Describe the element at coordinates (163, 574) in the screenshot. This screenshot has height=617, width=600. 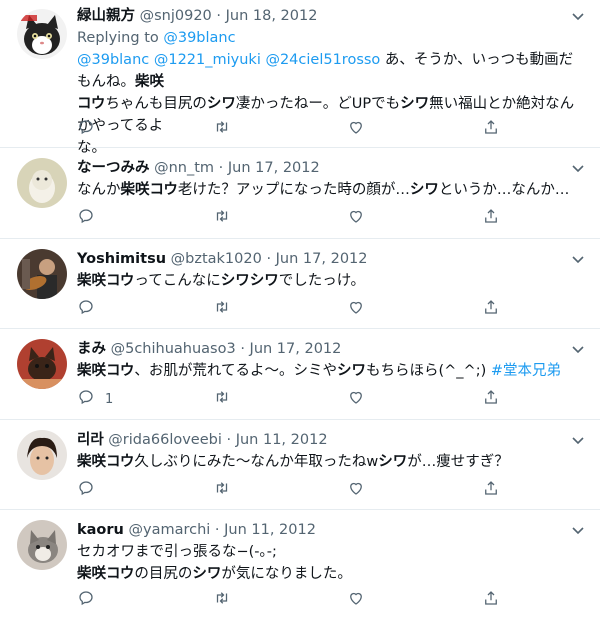
I see `tweet-text-segment: の目尻の` at that location.